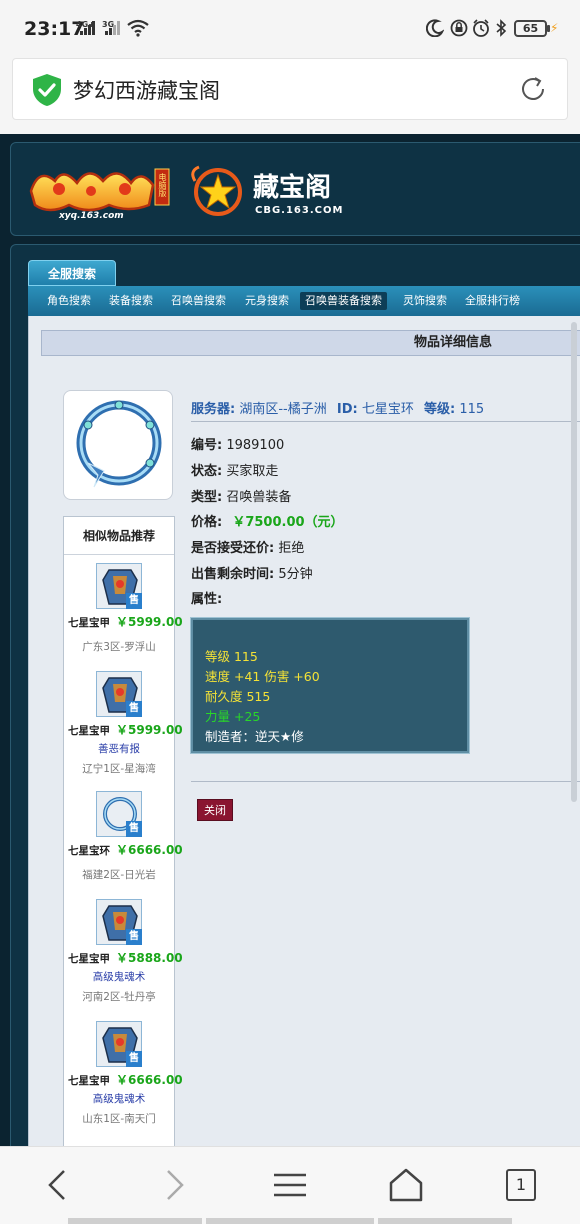 The height and width of the screenshot is (1224, 580). What do you see at coordinates (146, 91) in the screenshot?
I see `page-title: 梦幻西游藏宝阁` at bounding box center [146, 91].